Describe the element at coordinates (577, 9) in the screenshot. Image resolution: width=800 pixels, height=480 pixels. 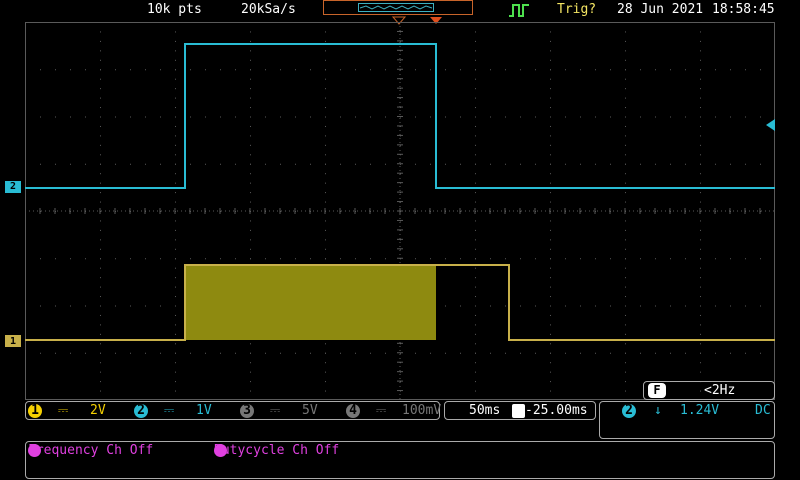
I see `trigger-status: Trig?` at that location.